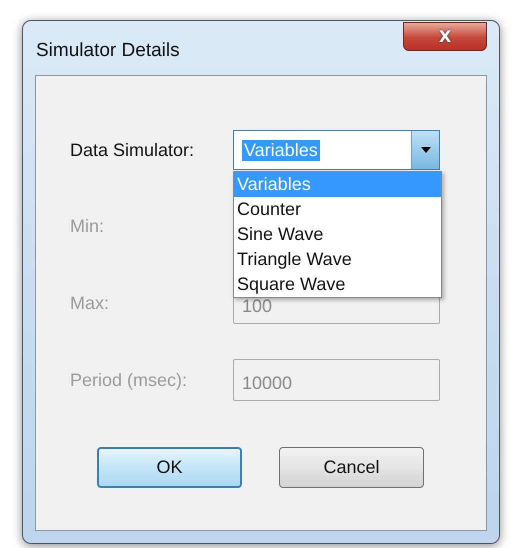 Image resolution: width=513 pixels, height=548 pixels. What do you see at coordinates (129, 380) in the screenshot?
I see `field-label: Period (msec):` at bounding box center [129, 380].